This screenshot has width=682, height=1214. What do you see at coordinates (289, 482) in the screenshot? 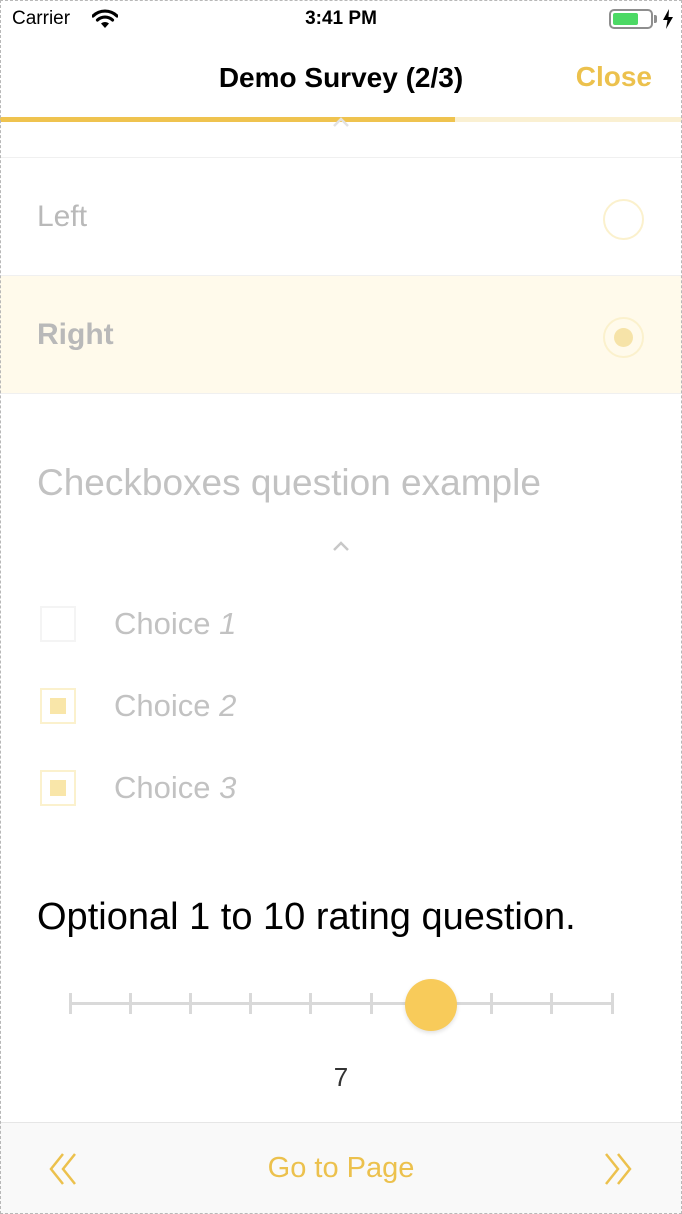
I see `checkbox-question-title: Checkboxes question example` at bounding box center [289, 482].